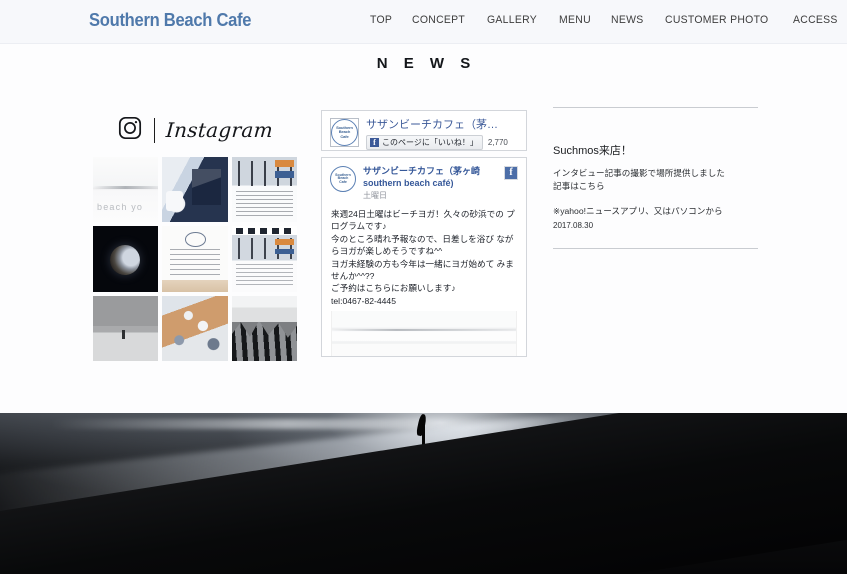 The height and width of the screenshot is (574, 847). I want to click on hero-foam-line, so click(313, 424).